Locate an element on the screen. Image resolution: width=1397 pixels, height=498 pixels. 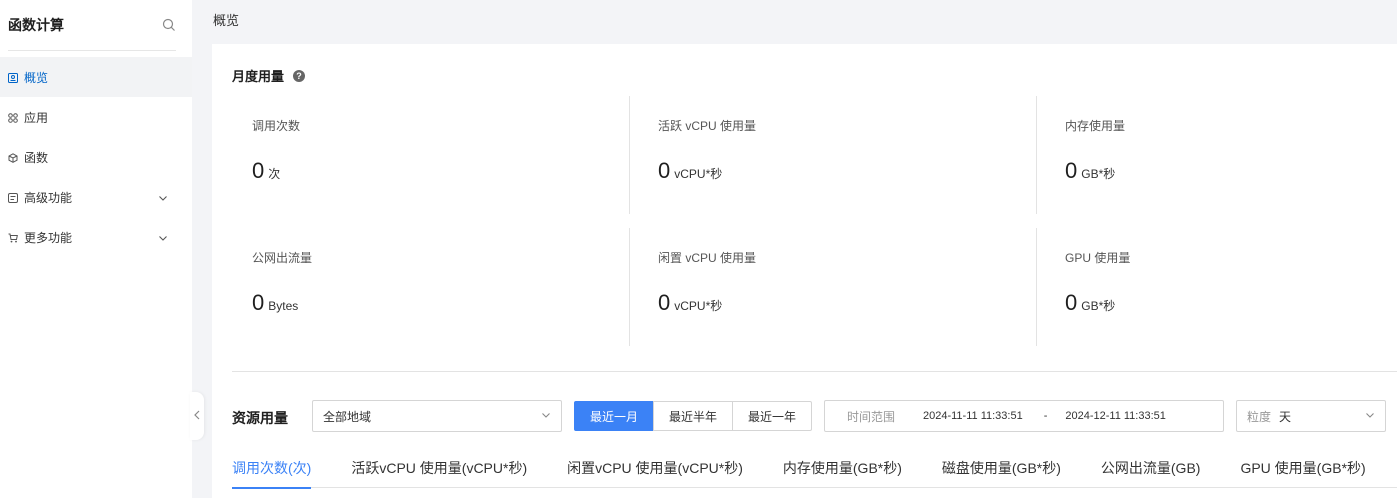
region-select: 全部地域 is located at coordinates (437, 416).